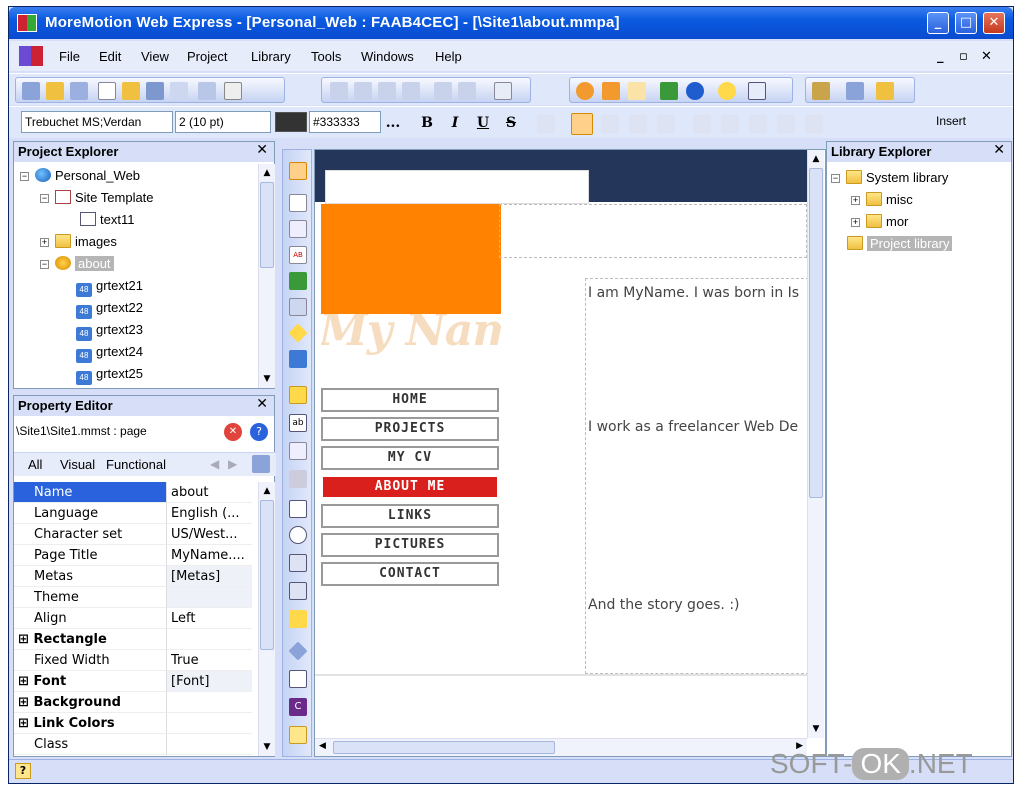  Describe the element at coordinates (503, 91) in the screenshot. I see `find-icon` at that location.